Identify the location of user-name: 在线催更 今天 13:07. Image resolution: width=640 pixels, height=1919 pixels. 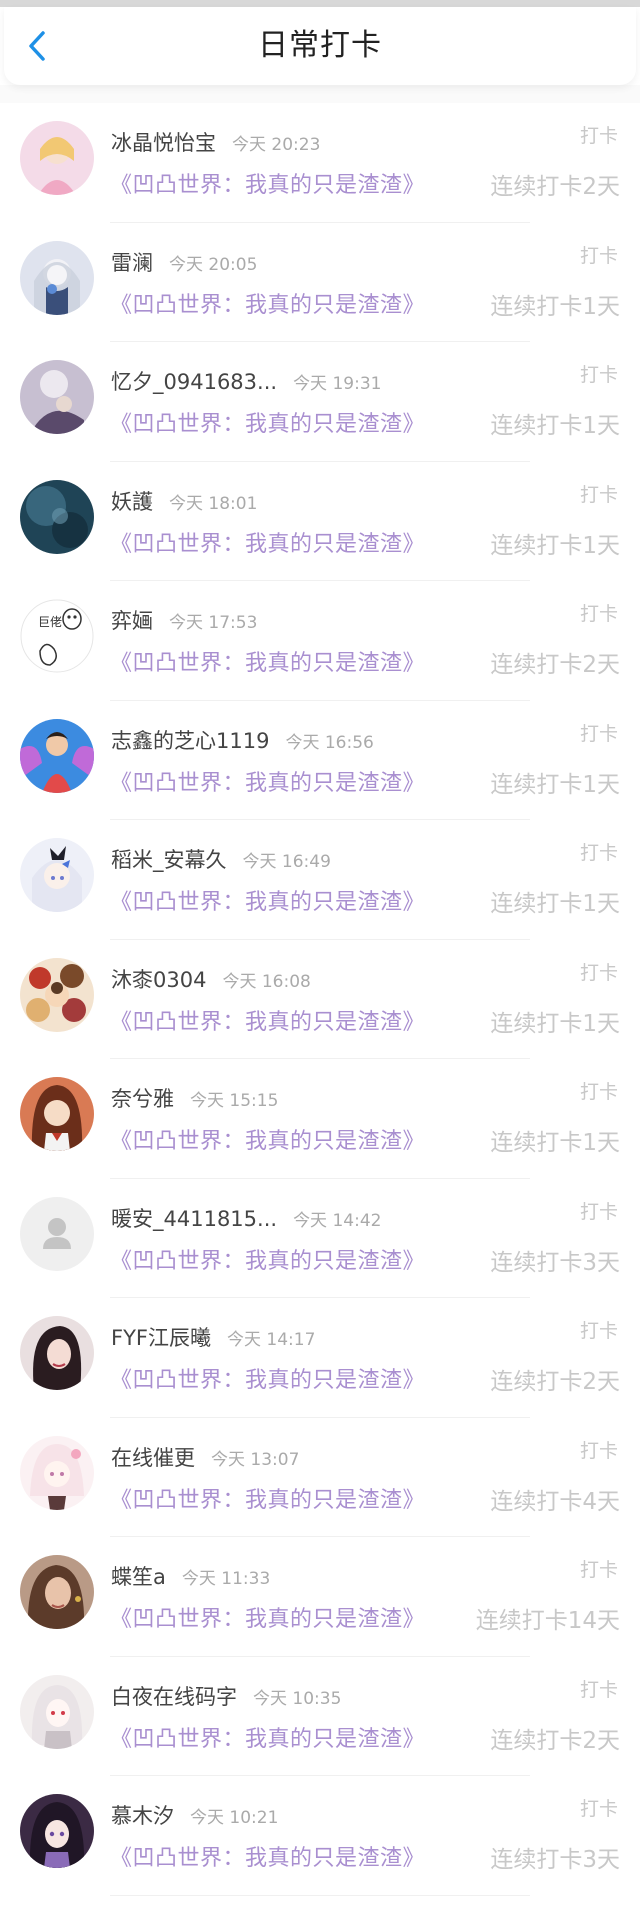
(205, 1457).